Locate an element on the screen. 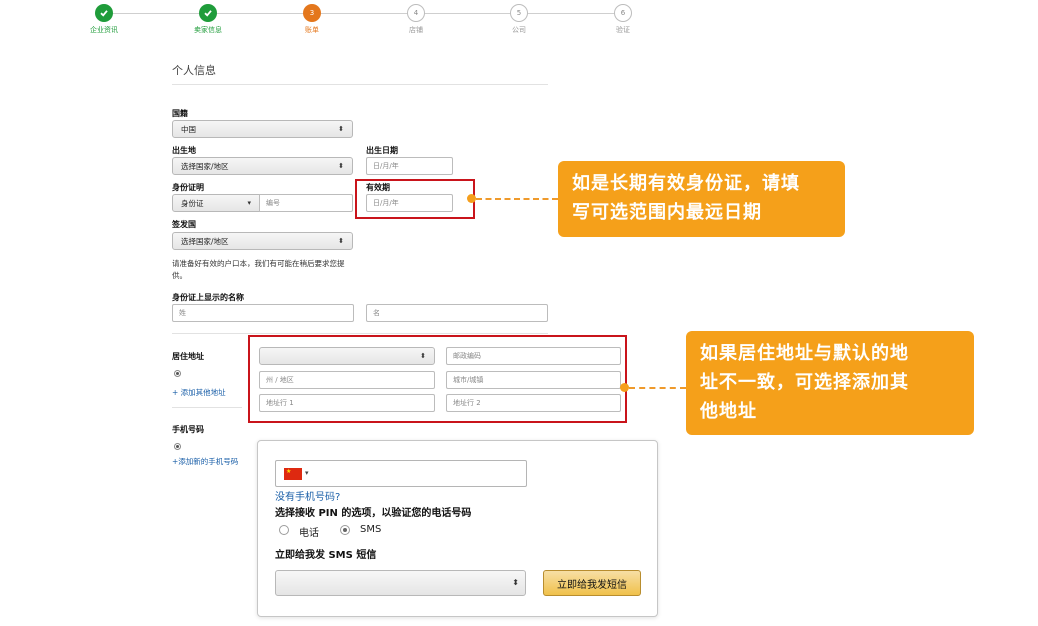 The width and height of the screenshot is (1038, 626). nationality-select: 中国 ⬍ is located at coordinates (262, 129).